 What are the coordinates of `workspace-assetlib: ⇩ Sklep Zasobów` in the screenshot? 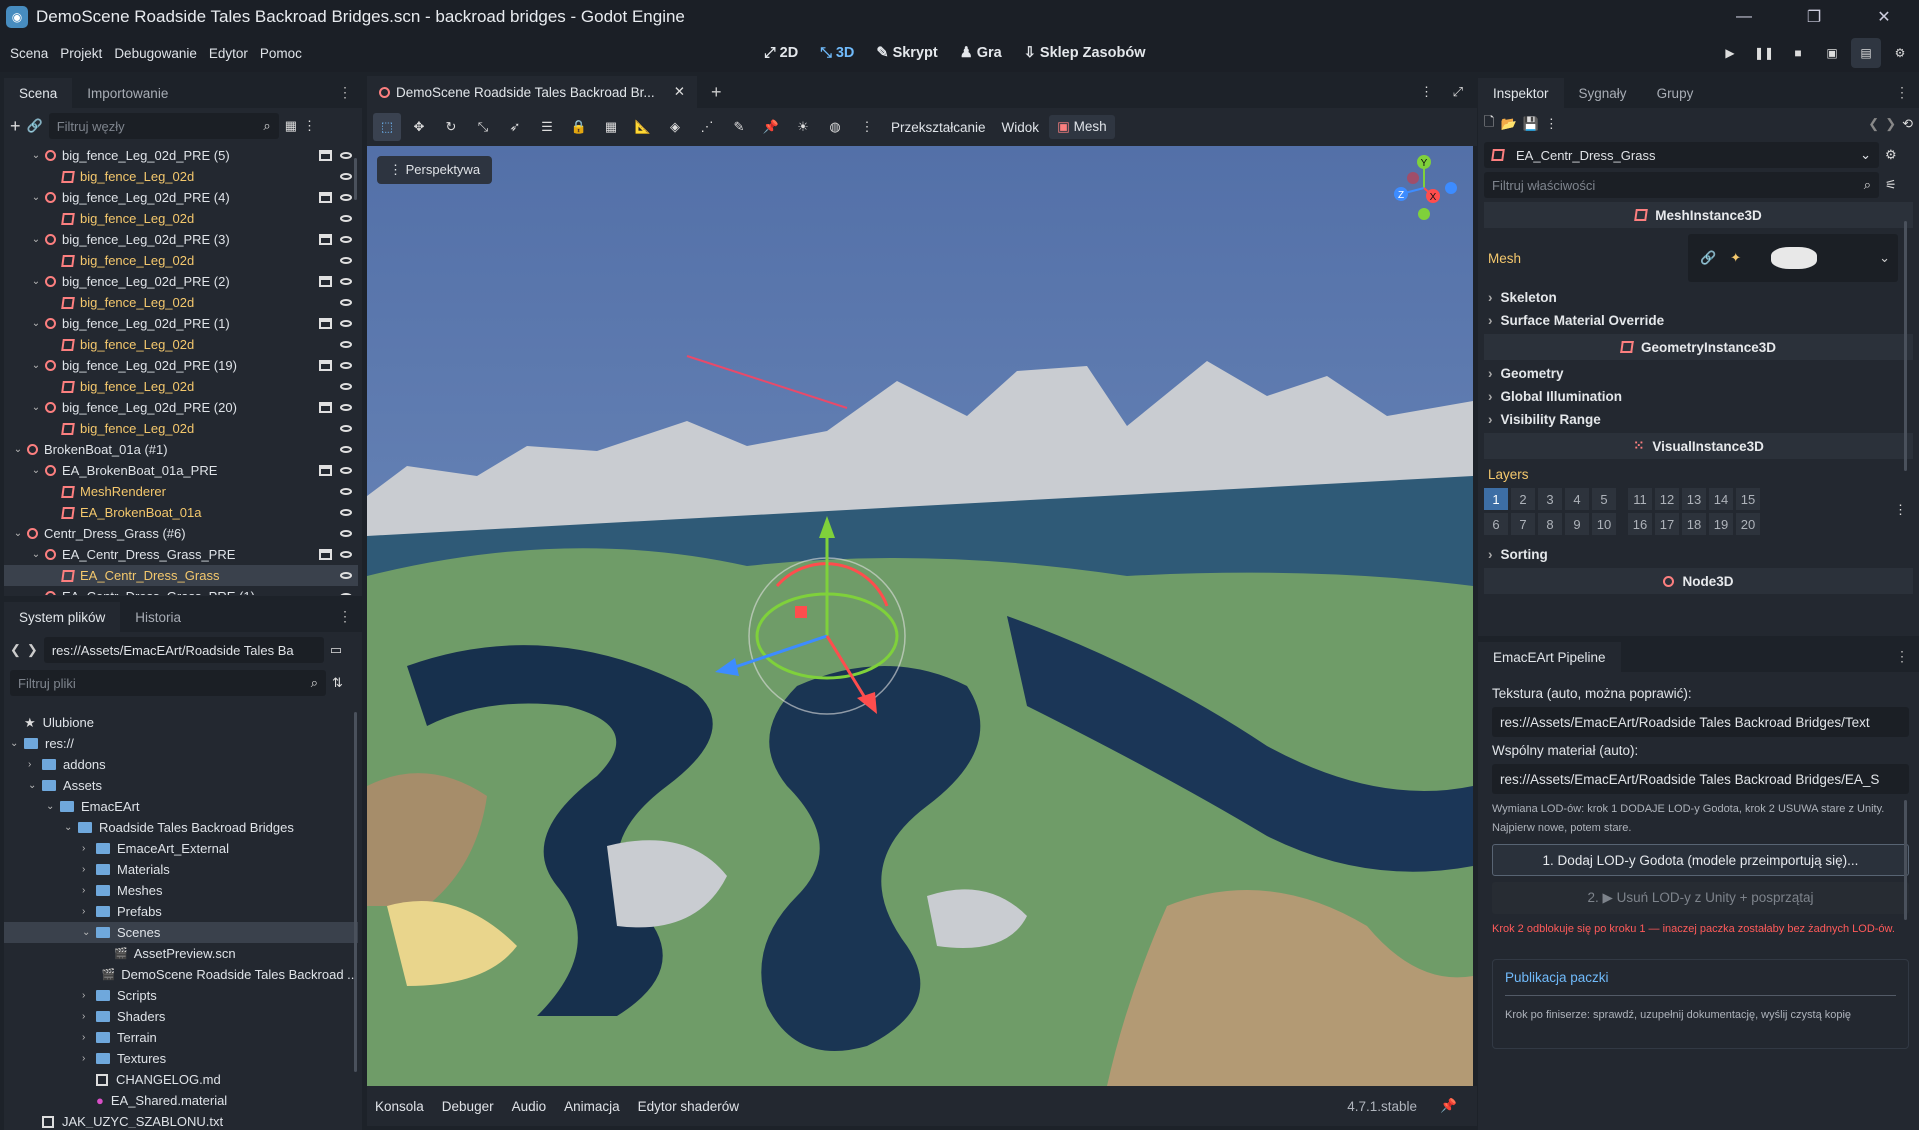 It's located at (1085, 53).